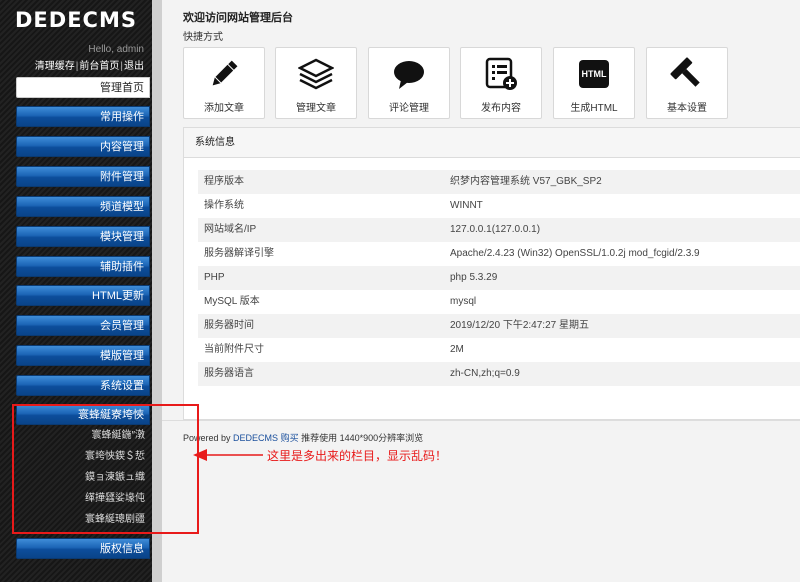  Describe the element at coordinates (499, 206) in the screenshot. I see `table-row: 操作系统 WINNT` at that location.